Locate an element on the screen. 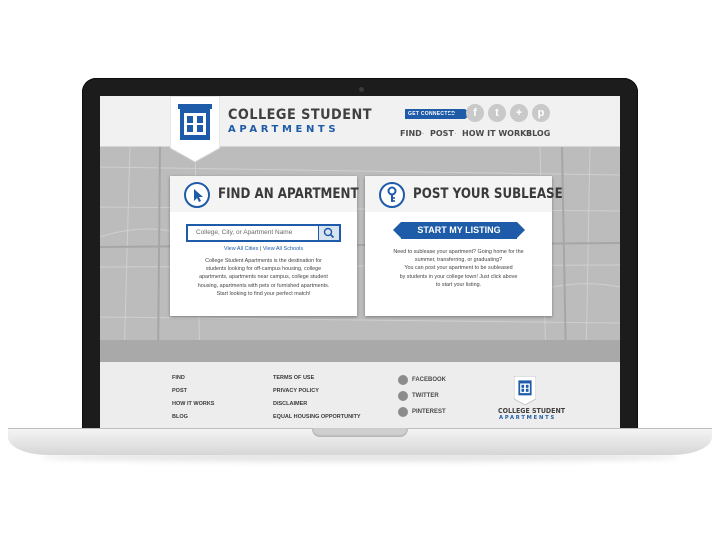  twitter-icon is located at coordinates (403, 396).